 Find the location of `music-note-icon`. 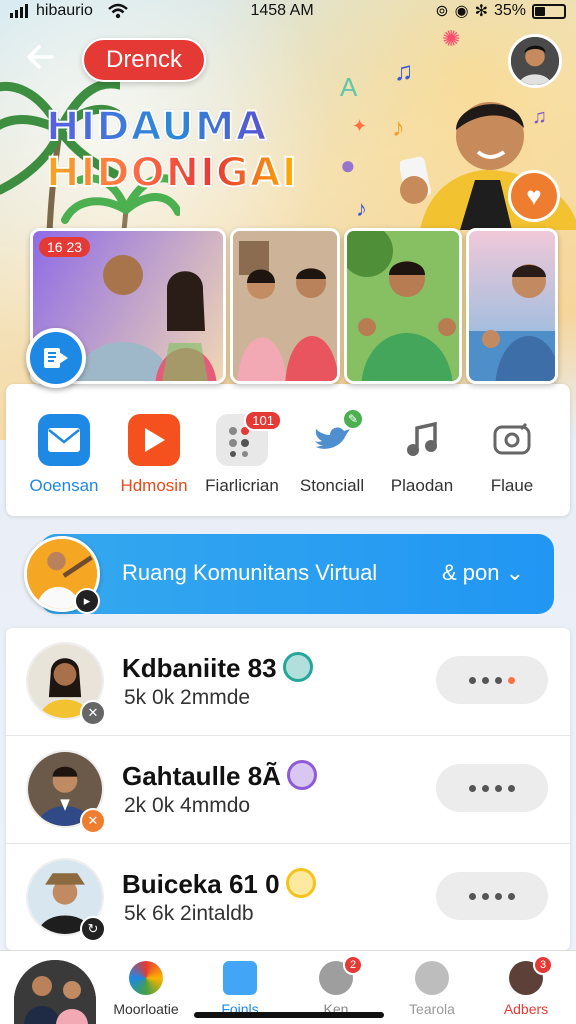

music-note-icon is located at coordinates (422, 440).